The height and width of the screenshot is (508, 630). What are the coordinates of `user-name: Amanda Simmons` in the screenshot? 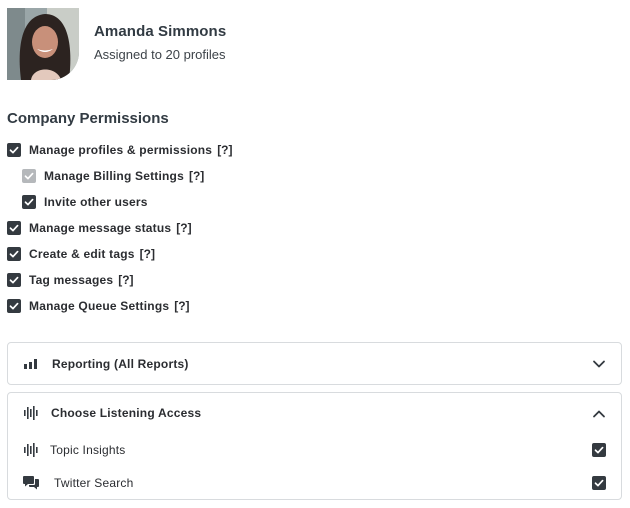 It's located at (160, 31).